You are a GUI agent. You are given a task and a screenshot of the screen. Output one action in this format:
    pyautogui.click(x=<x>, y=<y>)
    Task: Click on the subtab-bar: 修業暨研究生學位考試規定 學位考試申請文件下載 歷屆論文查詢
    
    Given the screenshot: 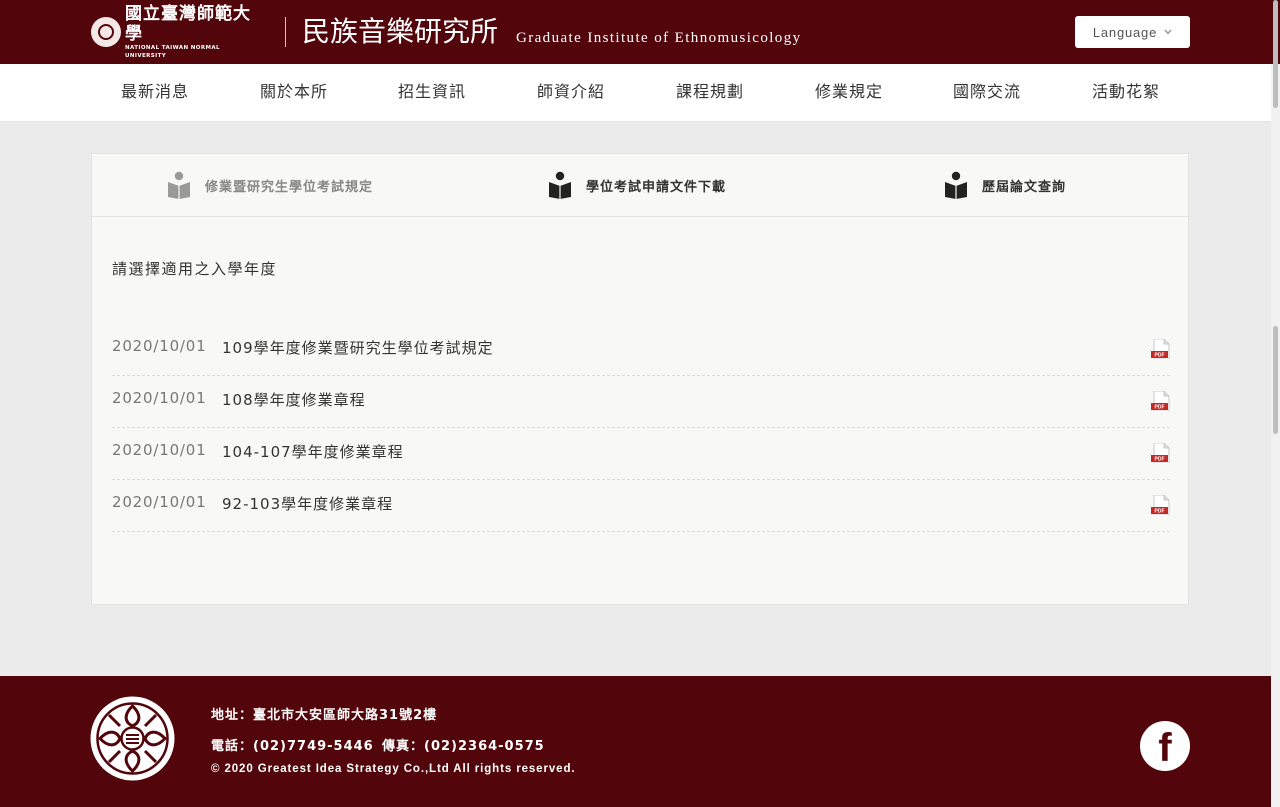 What is the action you would take?
    pyautogui.click(x=640, y=185)
    